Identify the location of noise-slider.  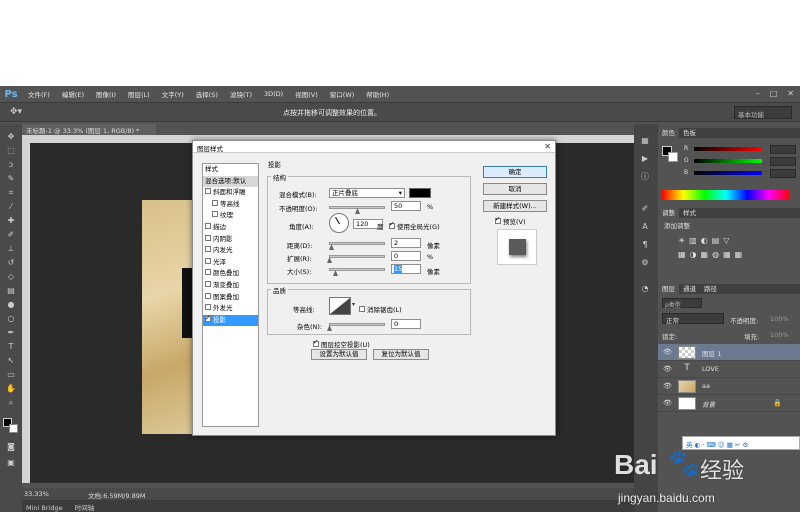
(357, 324).